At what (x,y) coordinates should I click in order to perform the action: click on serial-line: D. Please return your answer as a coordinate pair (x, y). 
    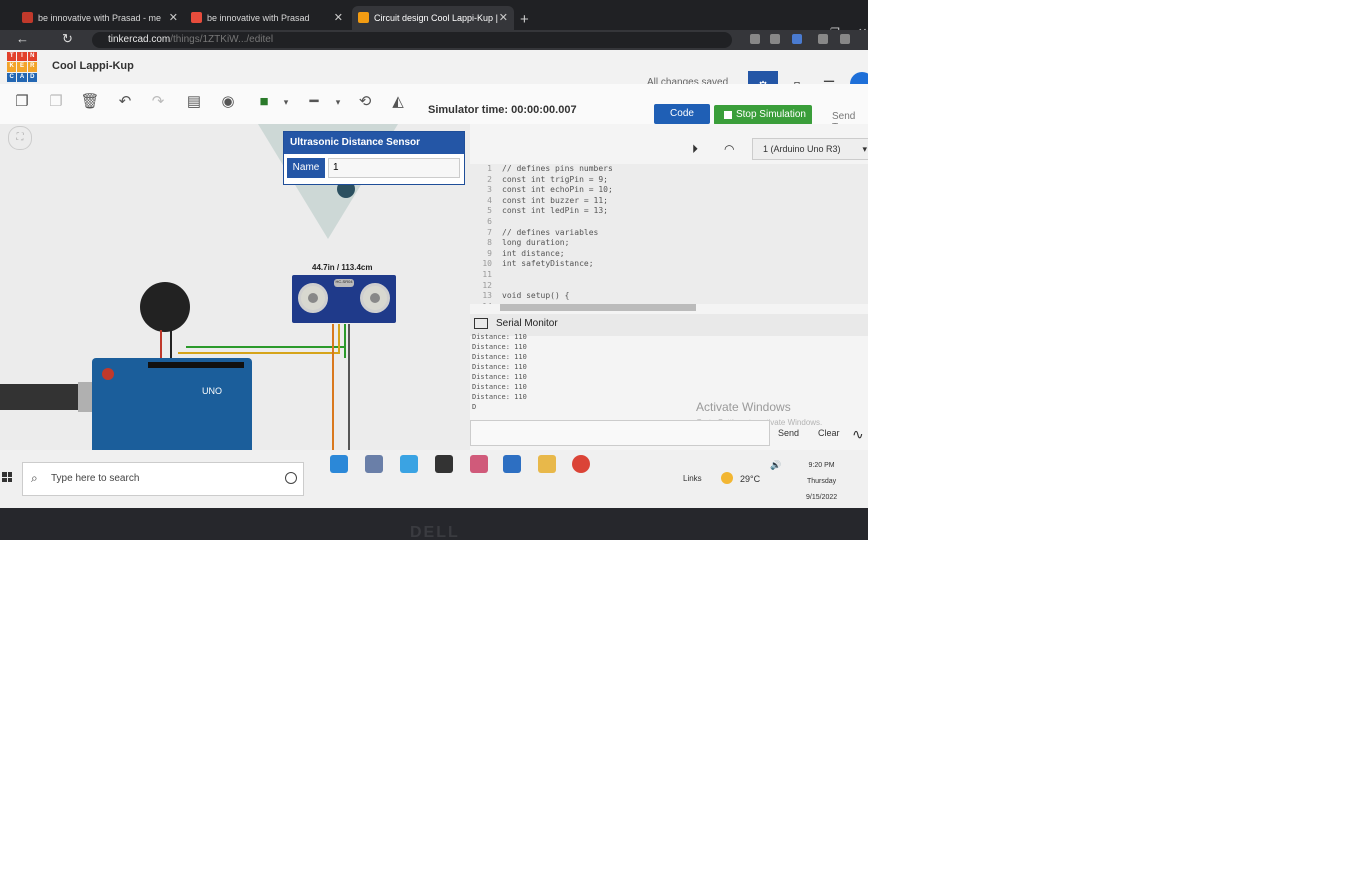
    Looking at the image, I should click on (474, 407).